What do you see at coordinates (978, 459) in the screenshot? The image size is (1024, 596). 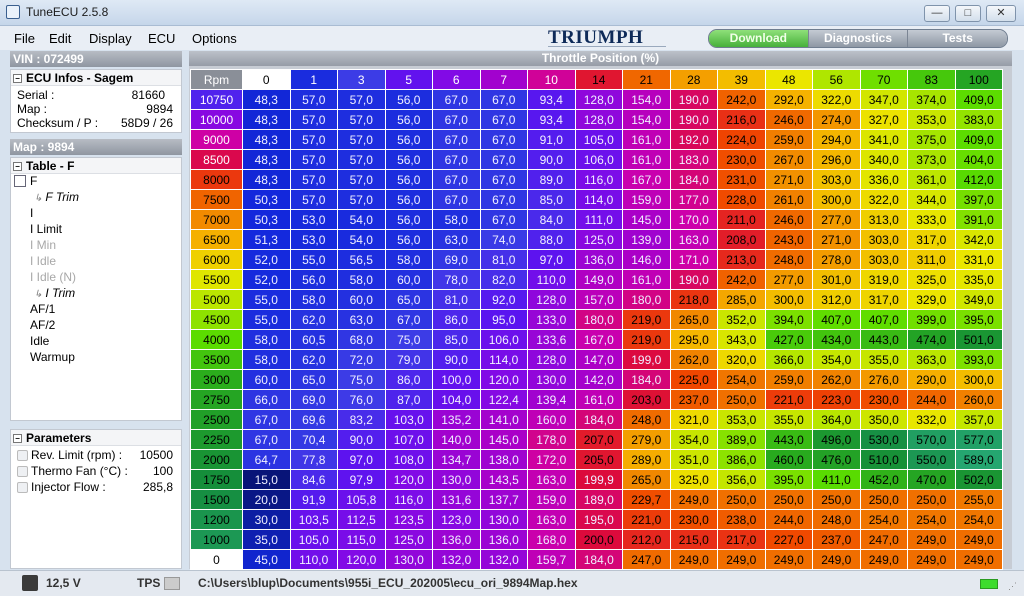 I see `map-cell: 589,0` at bounding box center [978, 459].